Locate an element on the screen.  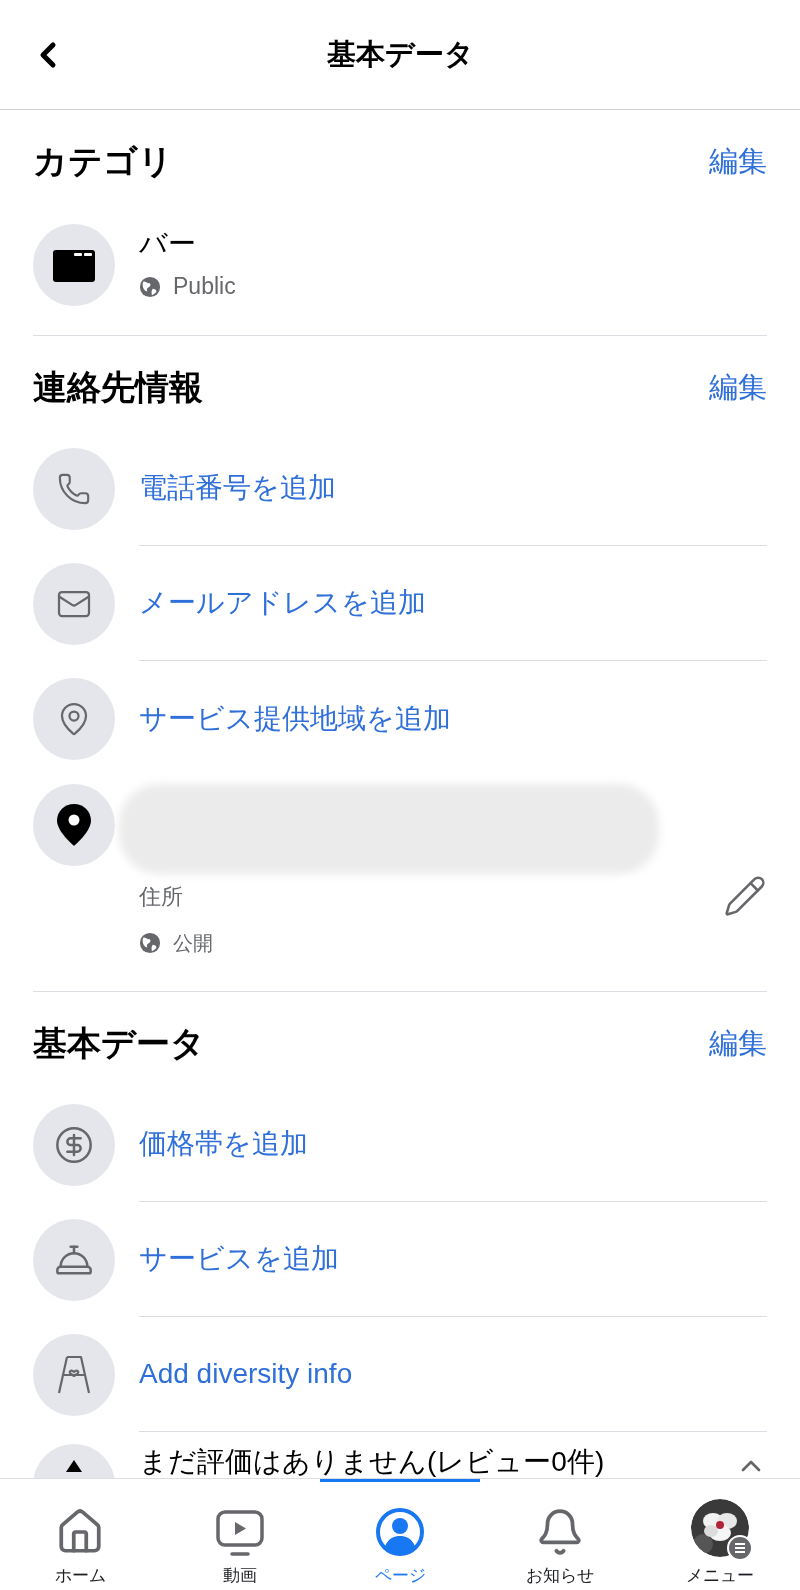
video-icon is located at coordinates (240, 1533).